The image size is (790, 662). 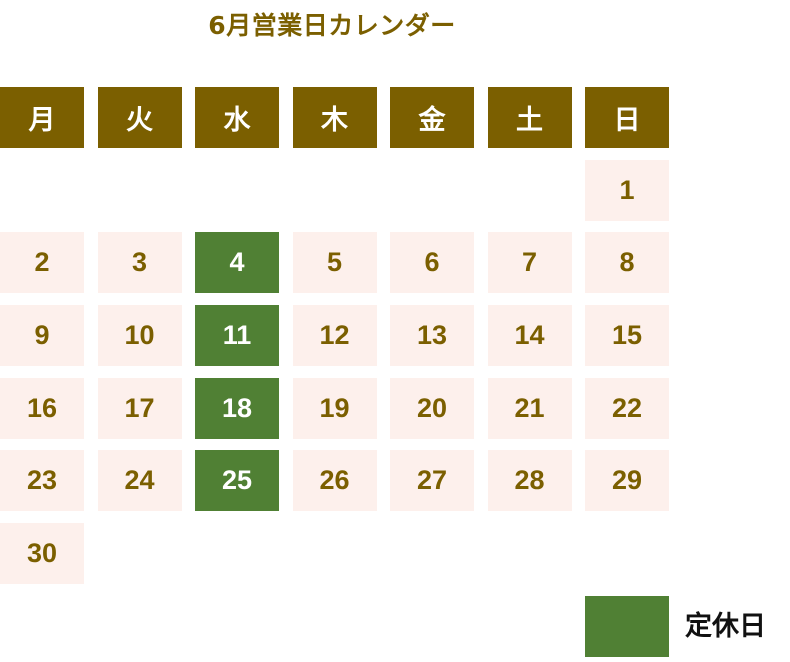 I want to click on day-cell: 24, so click(x=139, y=481).